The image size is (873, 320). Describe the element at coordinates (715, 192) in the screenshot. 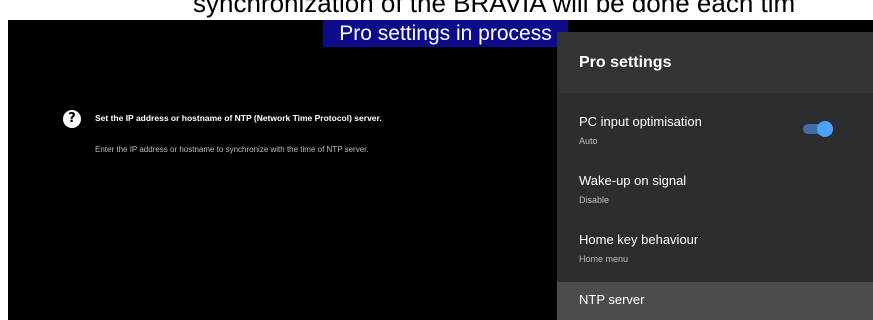

I see `setting-wake-up-on-signal: Wake-up on signal Disable` at that location.